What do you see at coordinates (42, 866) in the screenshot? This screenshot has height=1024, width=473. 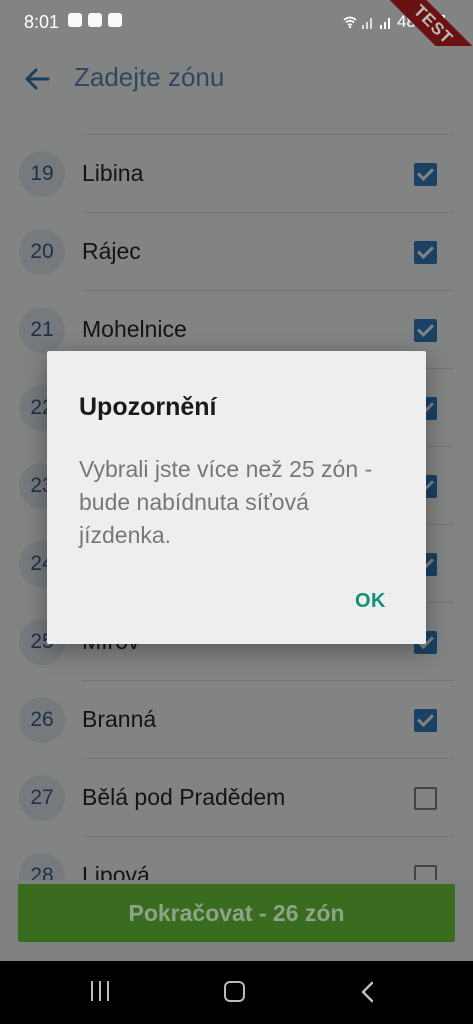 I see `zone-number: 28` at bounding box center [42, 866].